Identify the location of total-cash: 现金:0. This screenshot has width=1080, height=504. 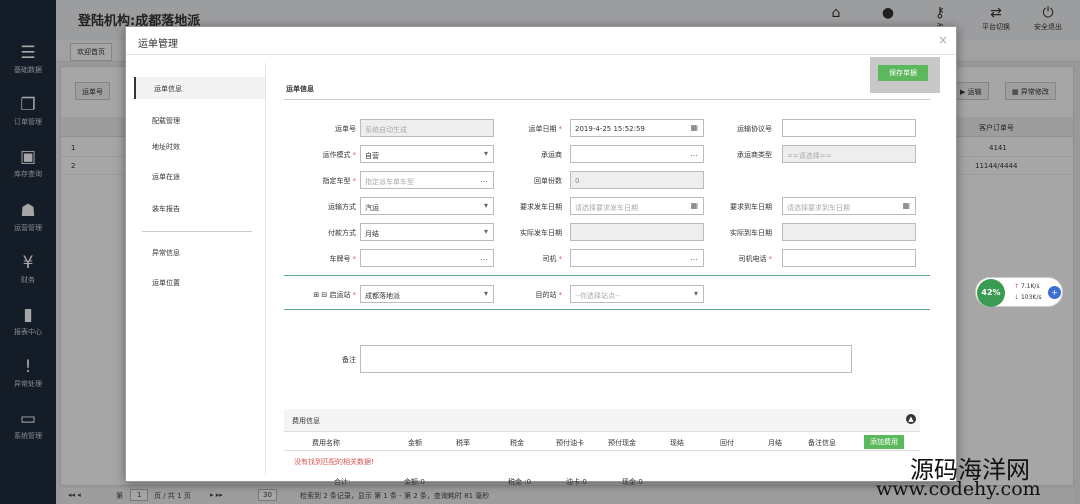
(632, 482).